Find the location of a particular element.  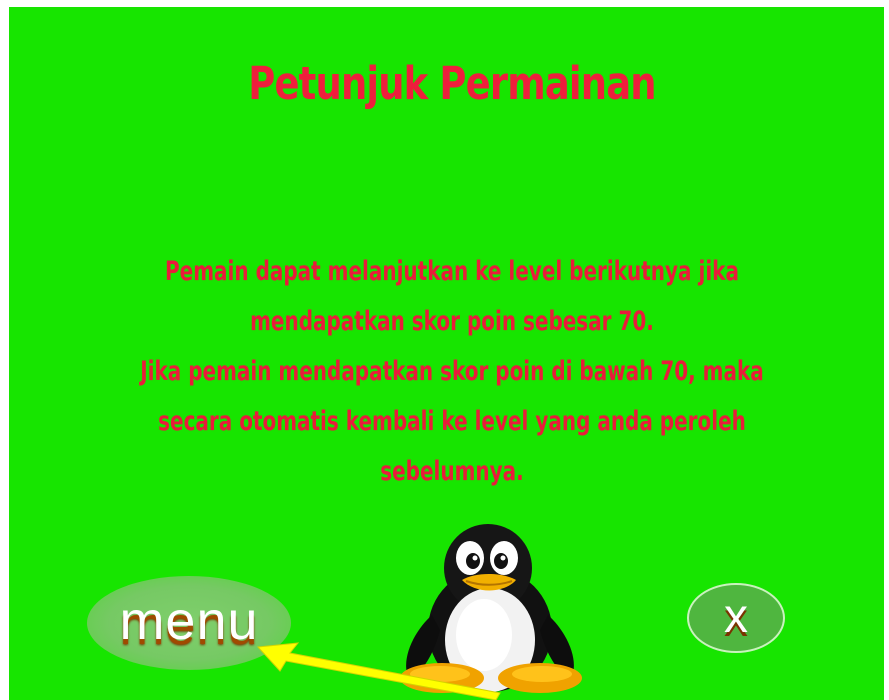

arrow-icon is located at coordinates (378, 671).